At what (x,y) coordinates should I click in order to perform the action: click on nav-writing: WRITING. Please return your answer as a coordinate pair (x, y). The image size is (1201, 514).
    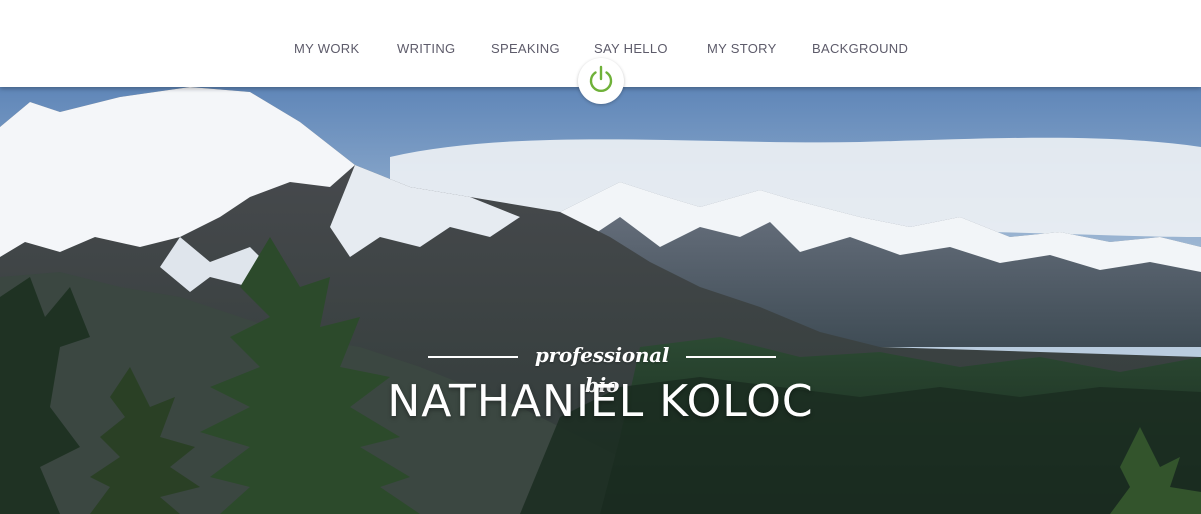
    Looking at the image, I should click on (426, 49).